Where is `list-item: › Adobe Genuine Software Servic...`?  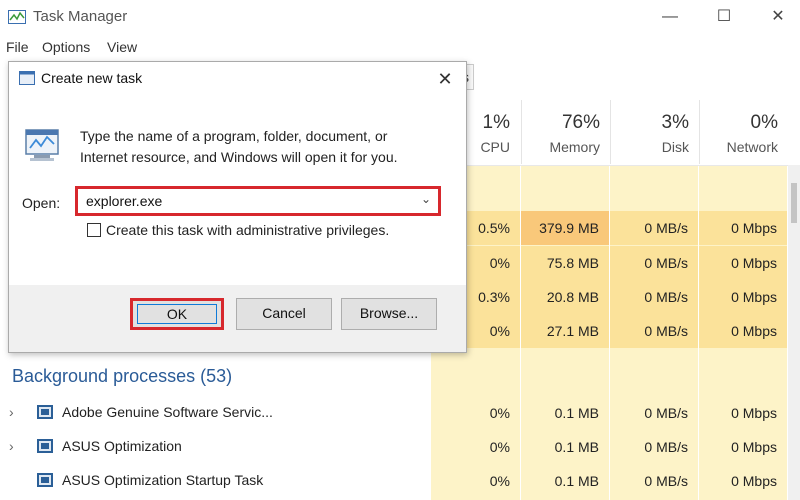
list-item: › Adobe Genuine Software Servic... is located at coordinates (216, 413).